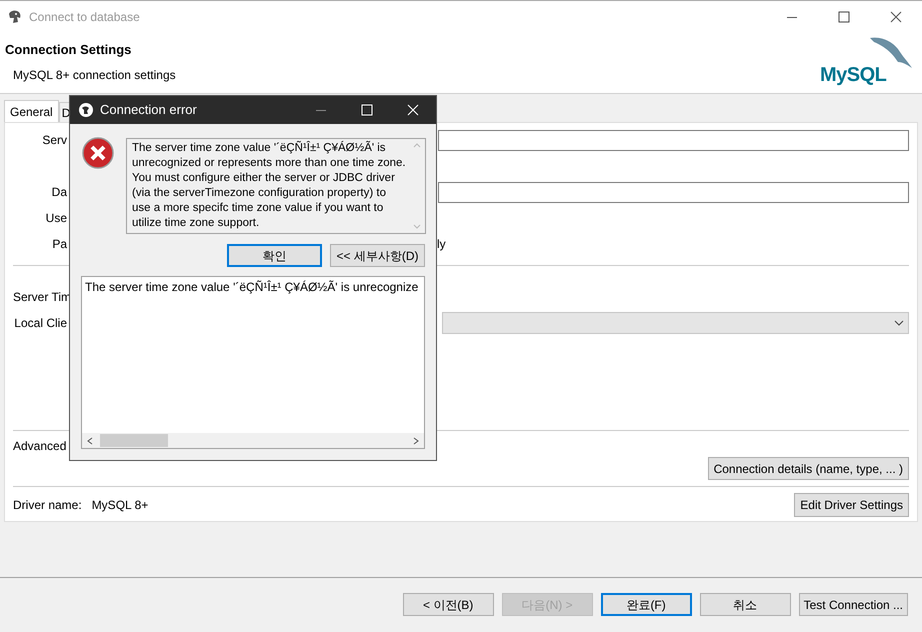  What do you see at coordinates (377, 255) in the screenshot?
I see `dialog-button: << 세부사항(D)` at bounding box center [377, 255].